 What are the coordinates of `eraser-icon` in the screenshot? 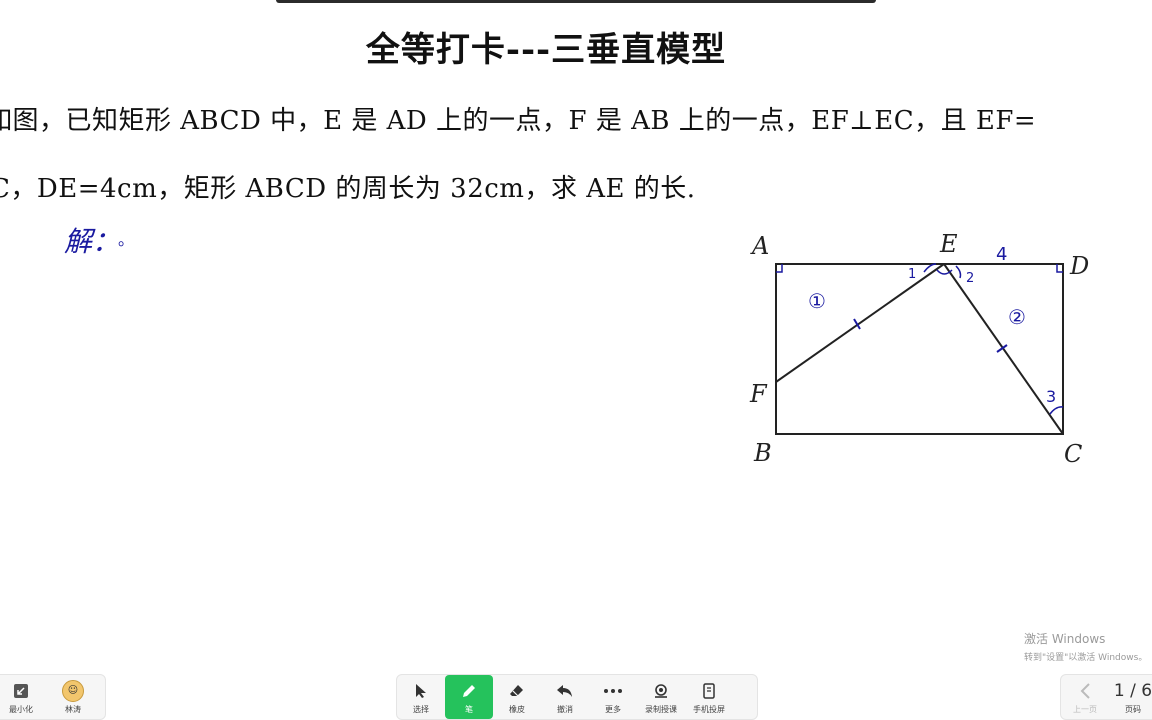 It's located at (517, 691).